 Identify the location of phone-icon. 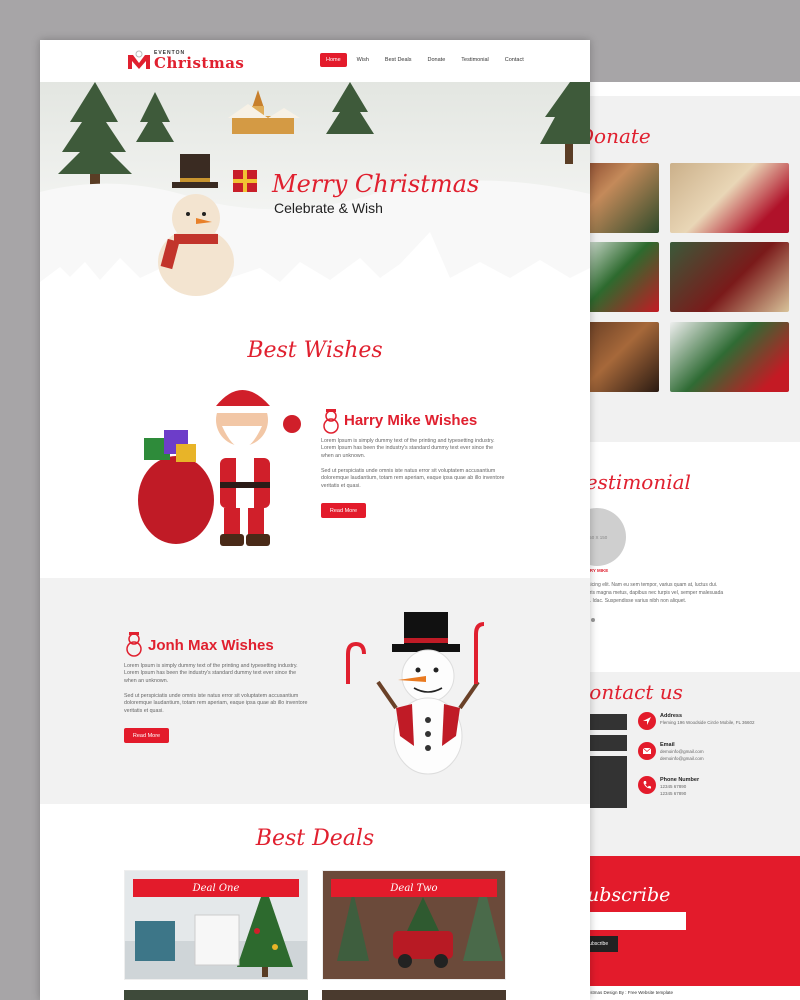
(647, 785).